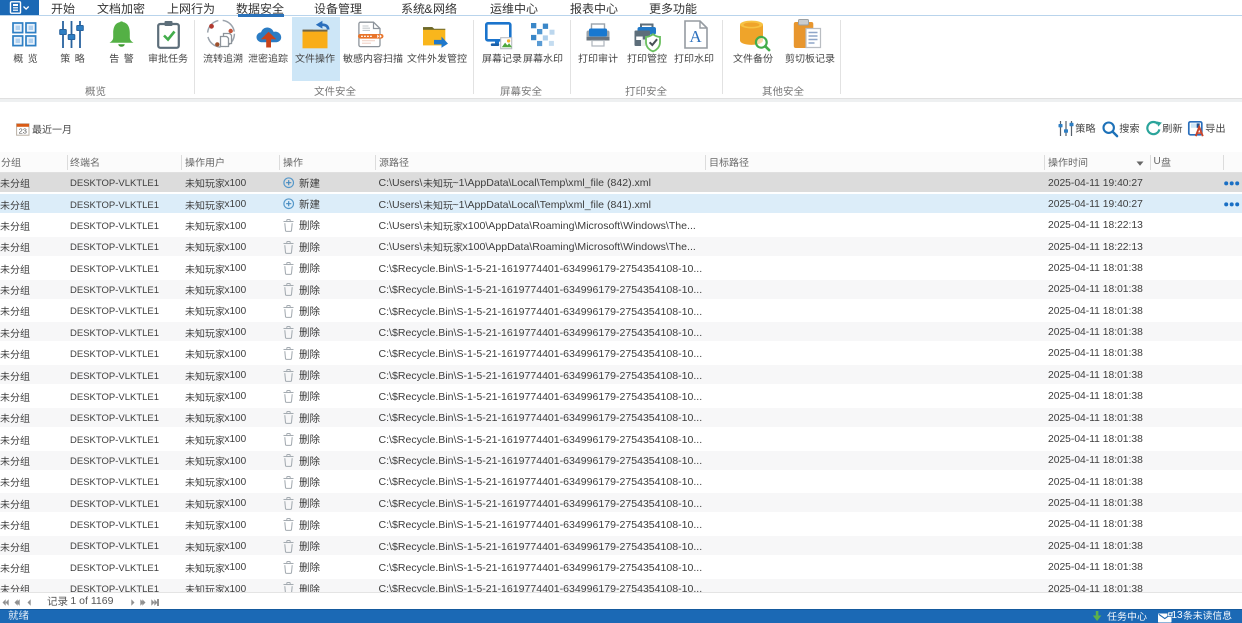  Describe the element at coordinates (23, 130) in the screenshot. I see `svg-text: 23` at that location.